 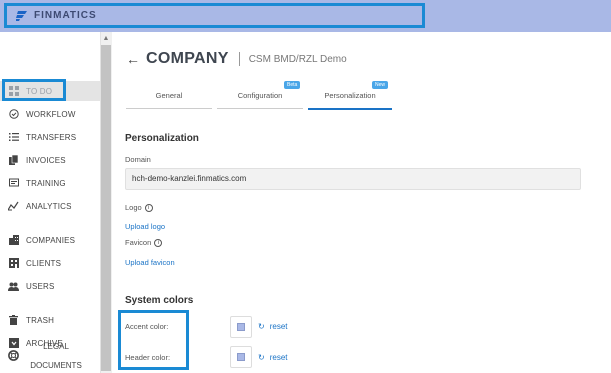 I want to click on invoice-icon, so click(x=13, y=160).